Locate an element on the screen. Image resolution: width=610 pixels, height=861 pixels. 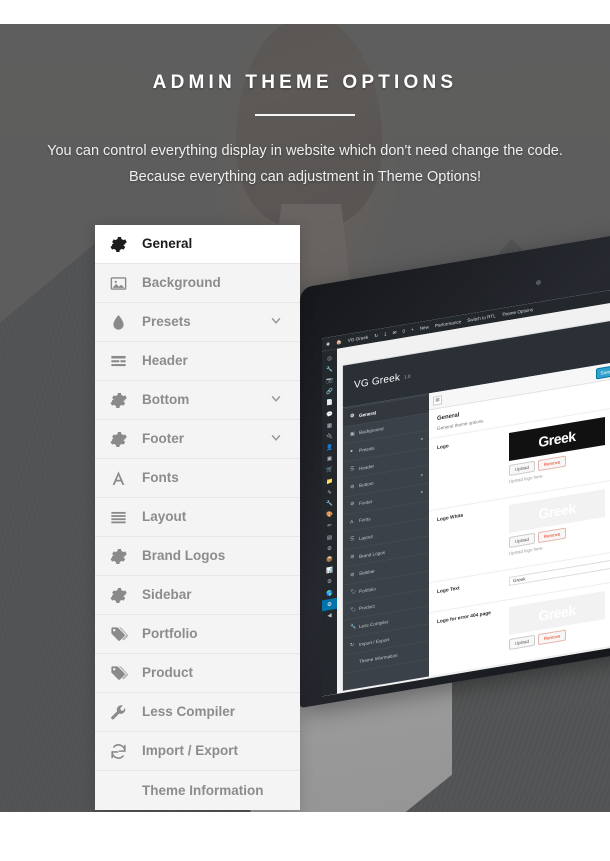
menu-item-label: Bottom is located at coordinates (166, 400).